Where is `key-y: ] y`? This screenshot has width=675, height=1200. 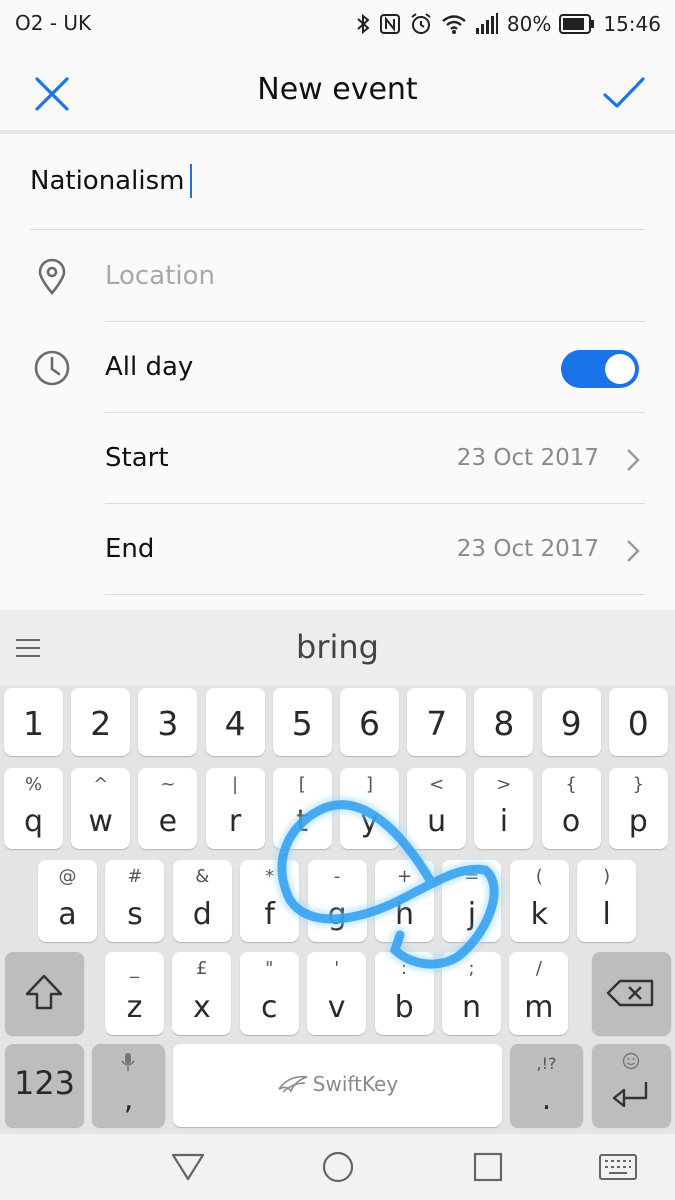
key-y: ] y is located at coordinates (369, 808).